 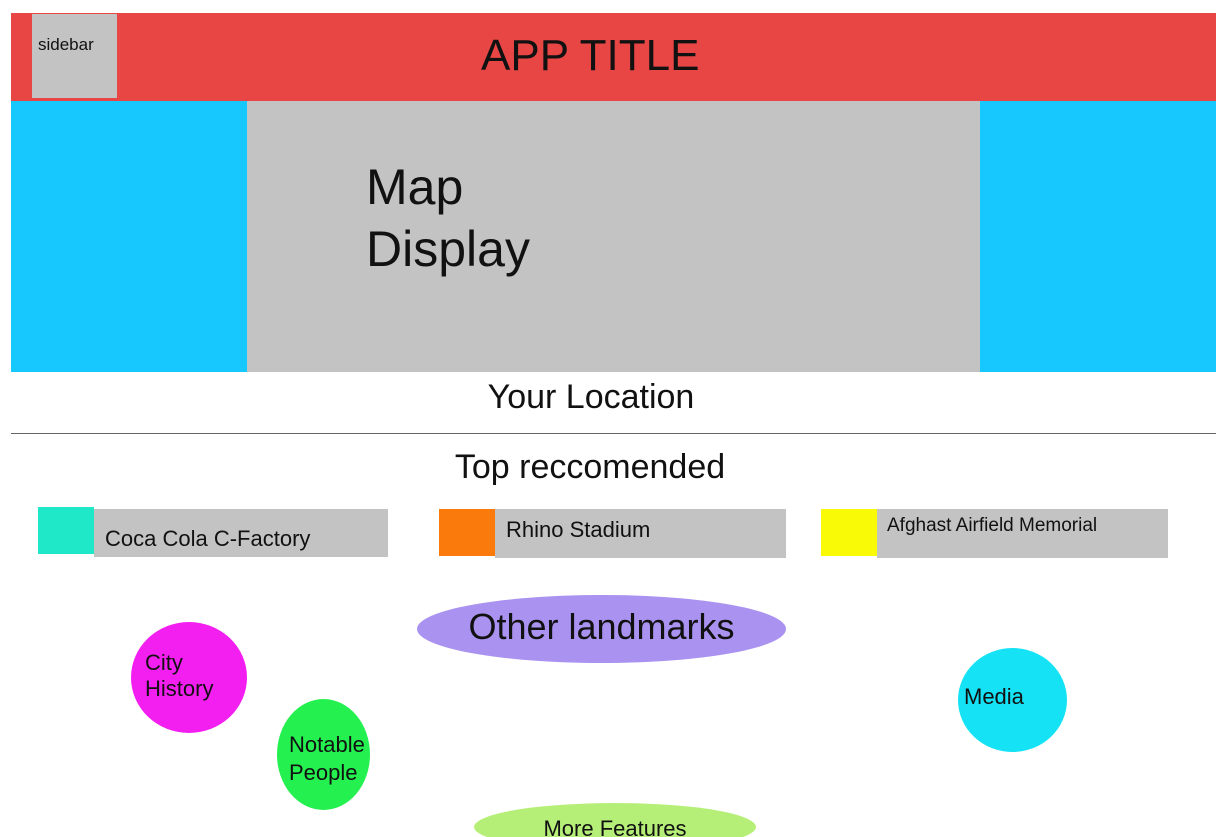 What do you see at coordinates (415, 187) in the screenshot?
I see `map-display-label-line1: Map` at bounding box center [415, 187].